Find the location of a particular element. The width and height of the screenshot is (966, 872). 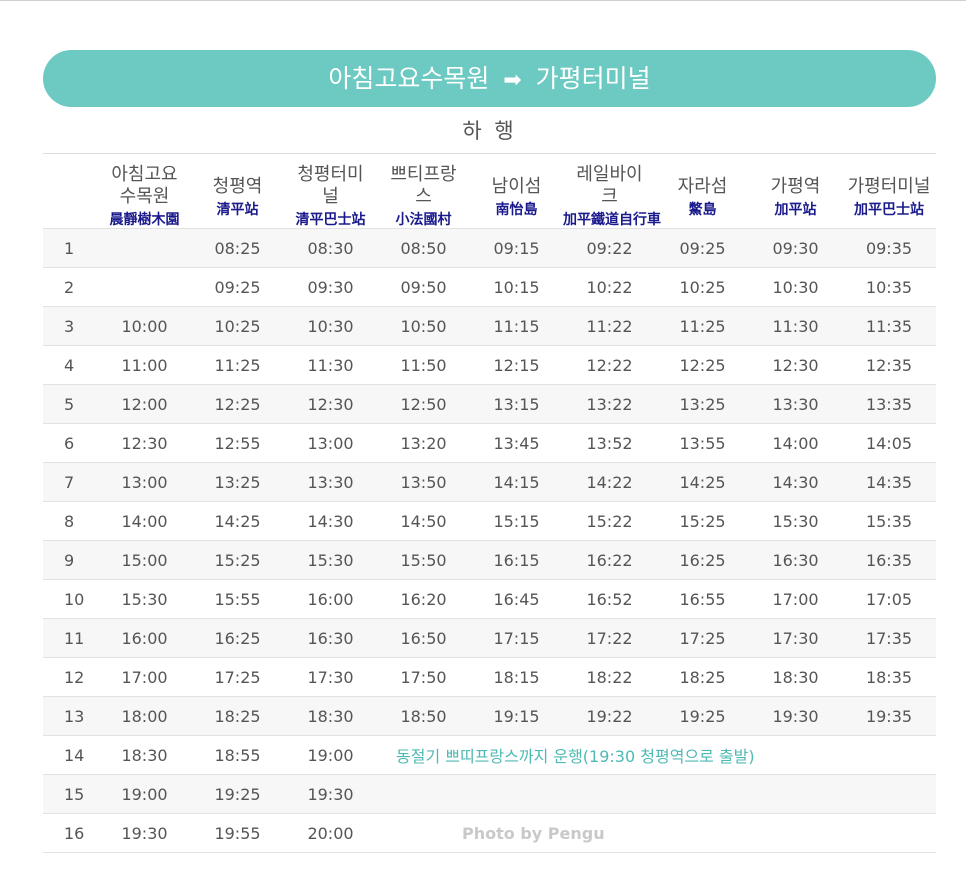

trip-number: 14 is located at coordinates (70, 755).